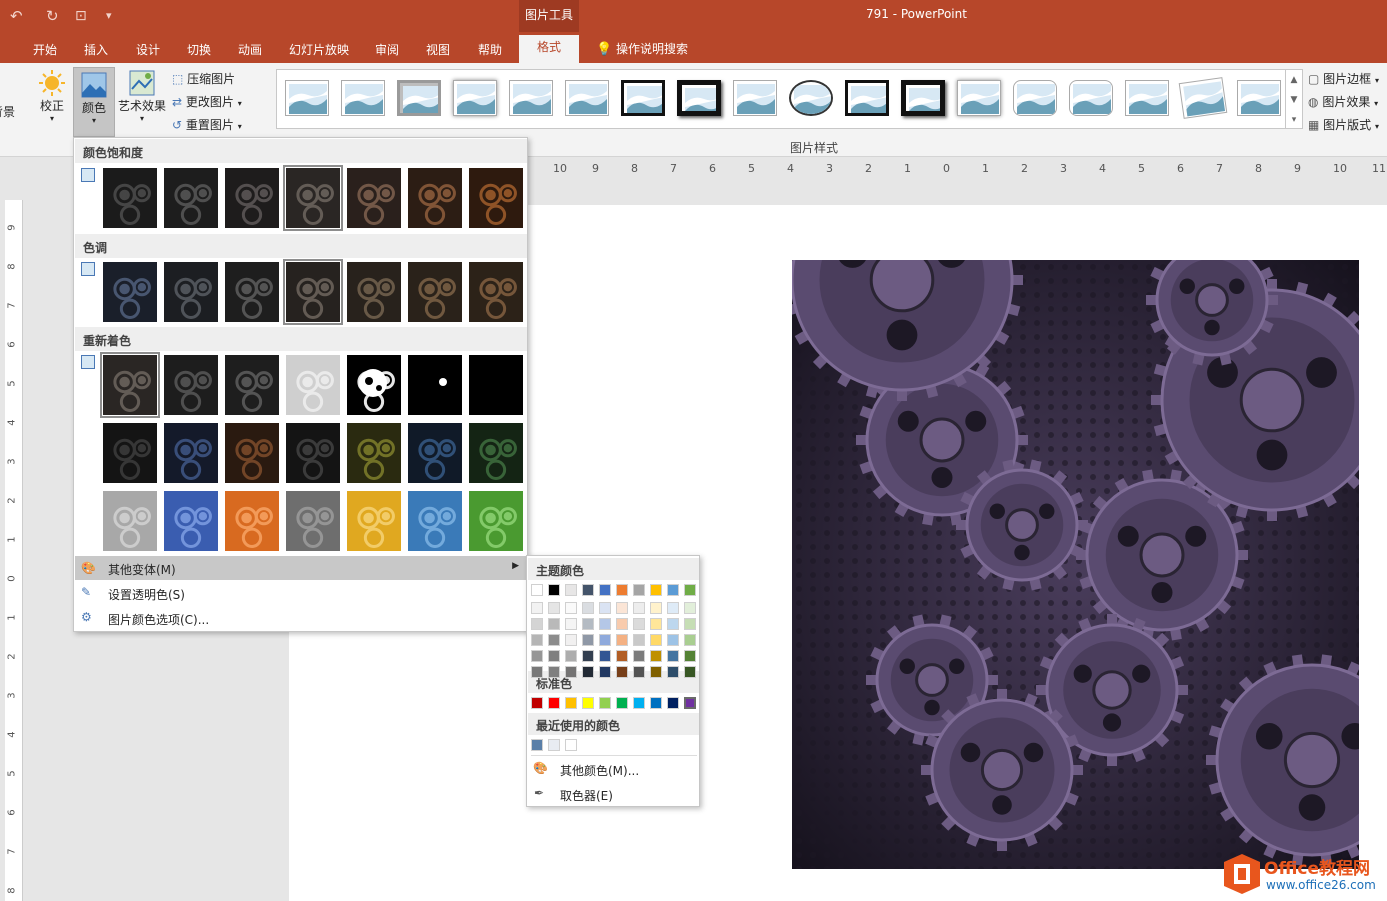 This screenshot has height=901, width=1387. What do you see at coordinates (613, 794) in the screenshot?
I see `eyedropper-item: ✒ 取色器(E)` at bounding box center [613, 794].